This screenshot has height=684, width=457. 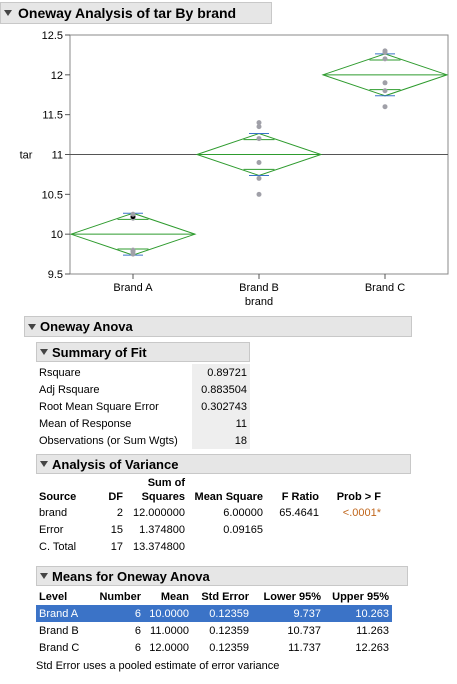 I want to click on means-lower: 10.737, so click(x=304, y=630).